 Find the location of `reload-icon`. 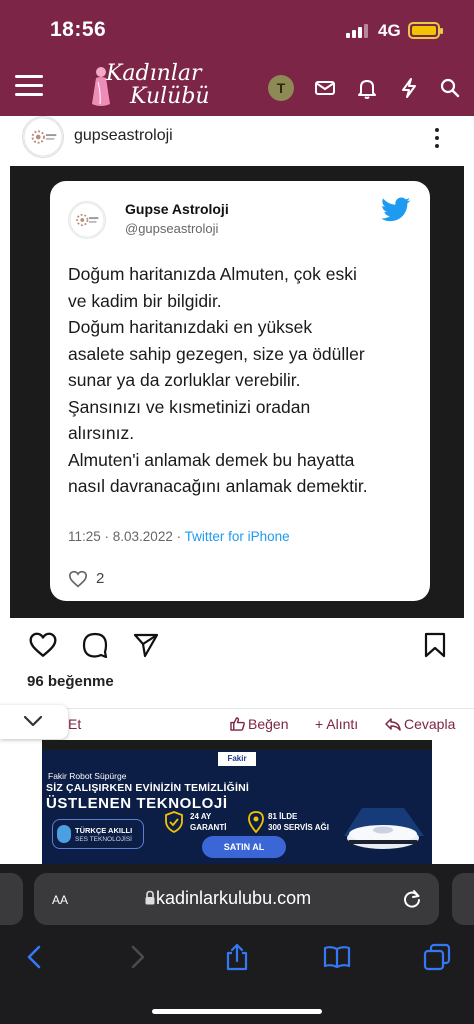

reload-icon is located at coordinates (412, 899).